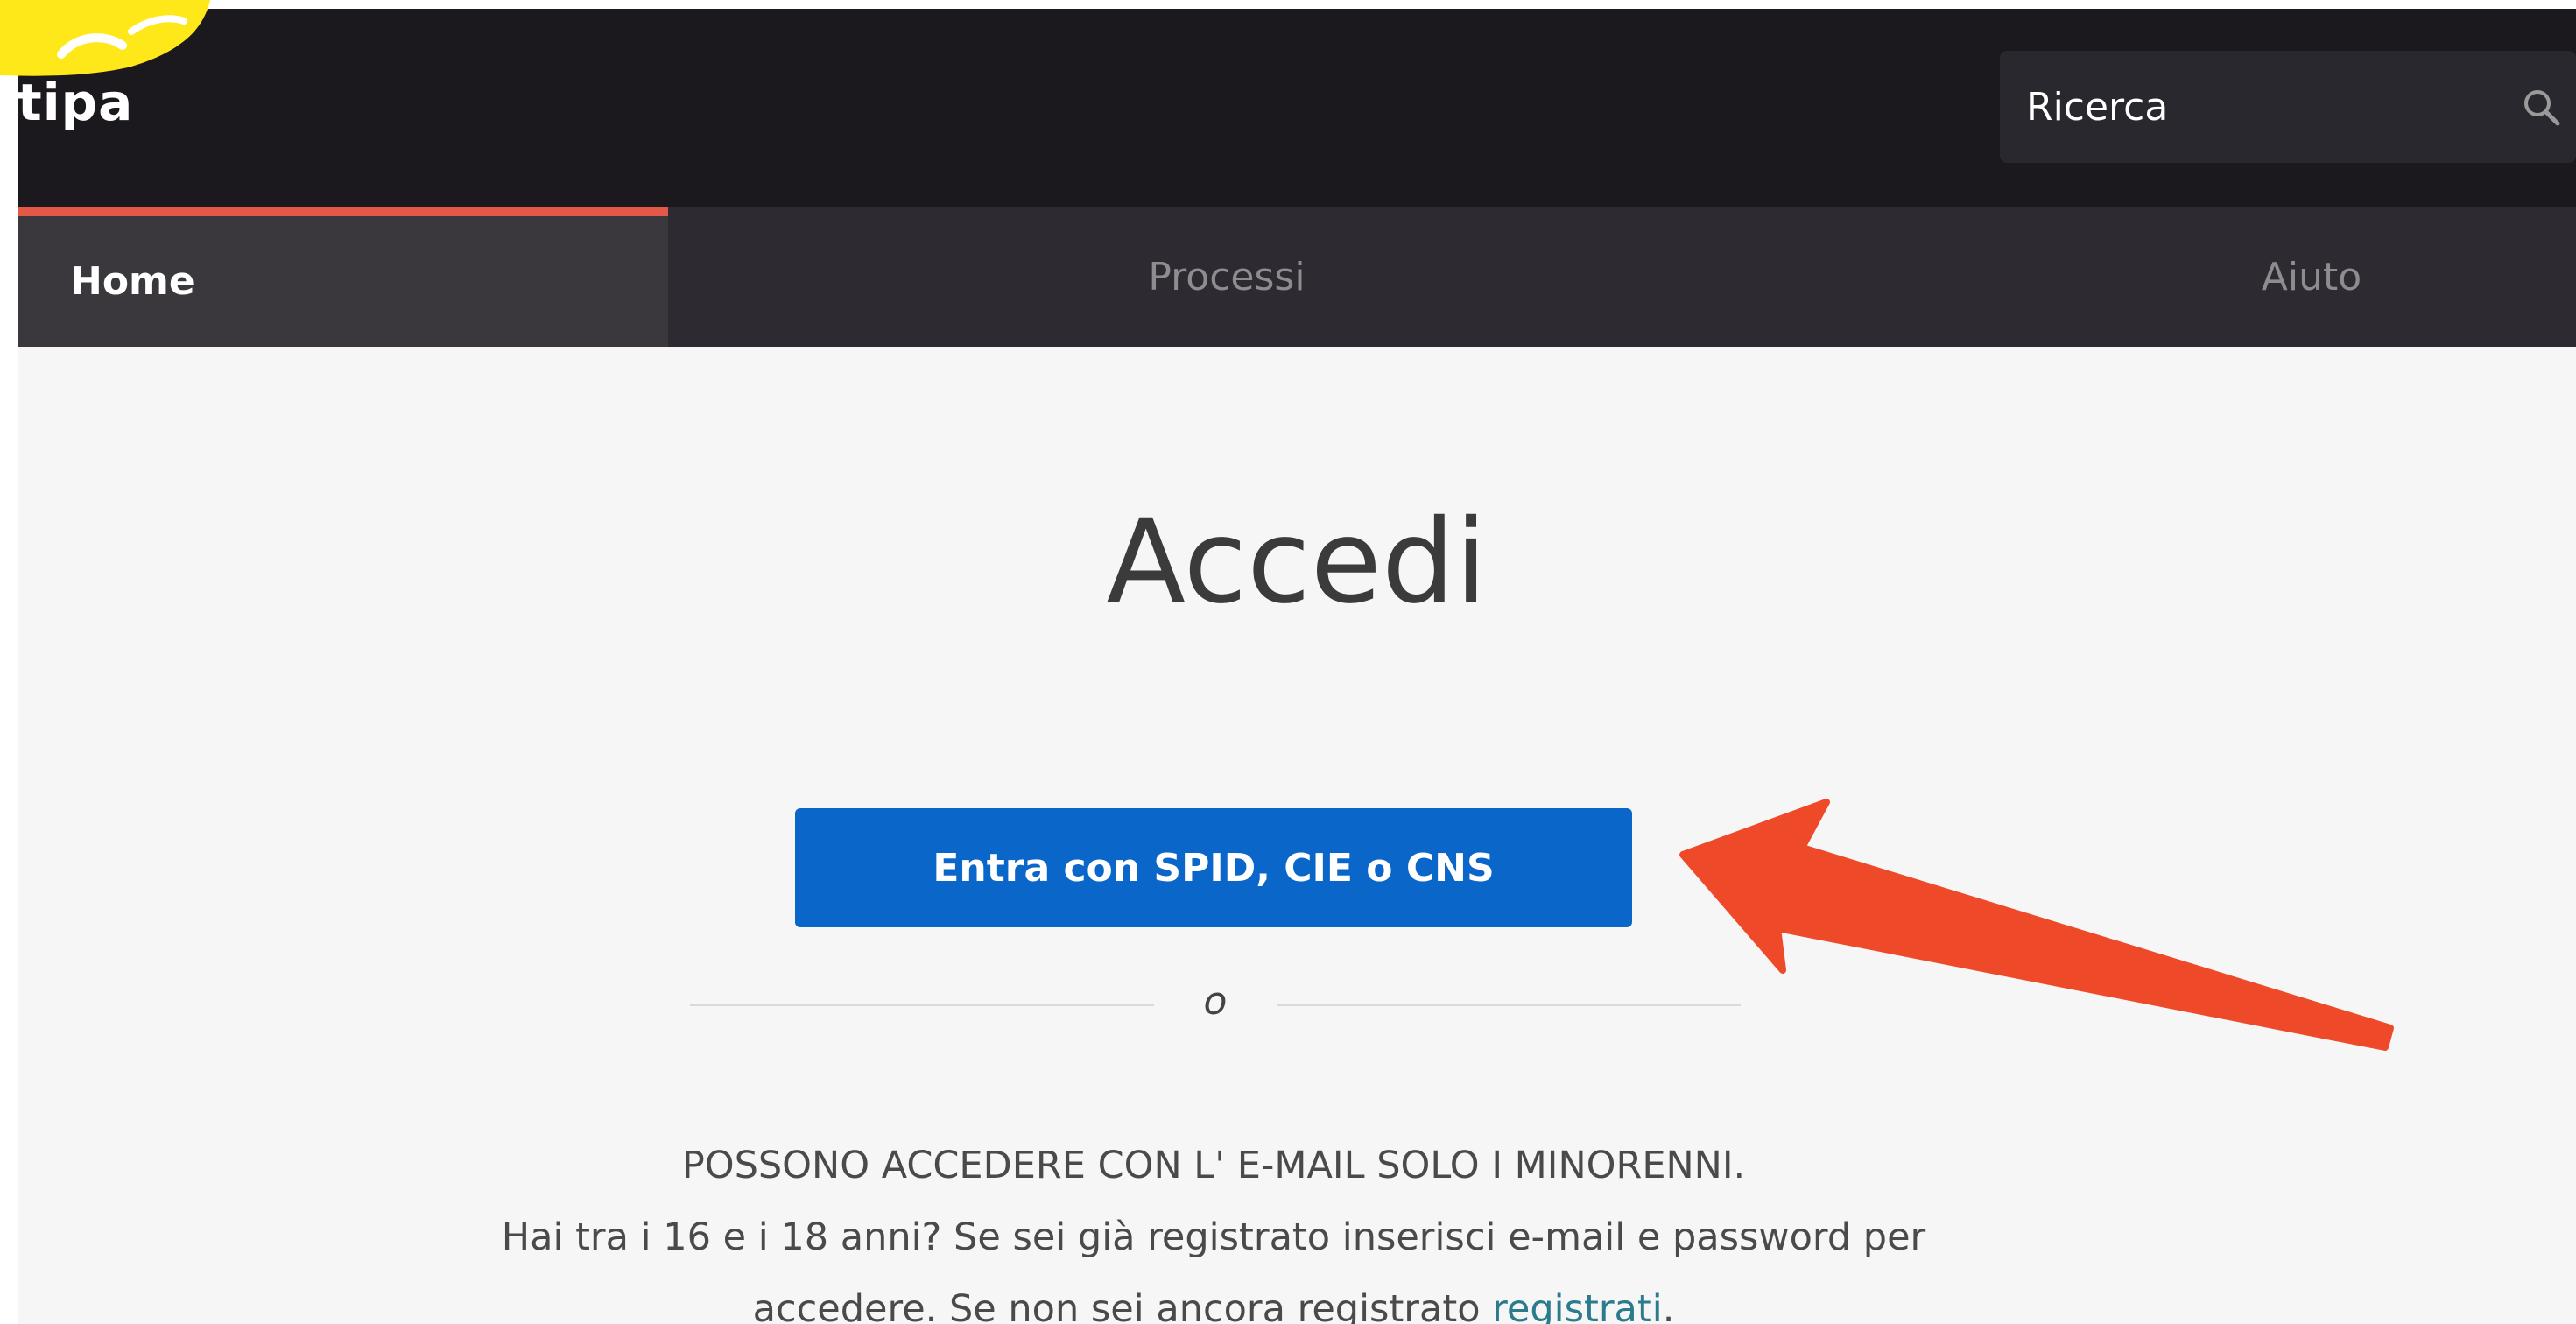 This screenshot has height=1324, width=2576. Describe the element at coordinates (105, 38) in the screenshot. I see `logo-blob-icon` at that location.